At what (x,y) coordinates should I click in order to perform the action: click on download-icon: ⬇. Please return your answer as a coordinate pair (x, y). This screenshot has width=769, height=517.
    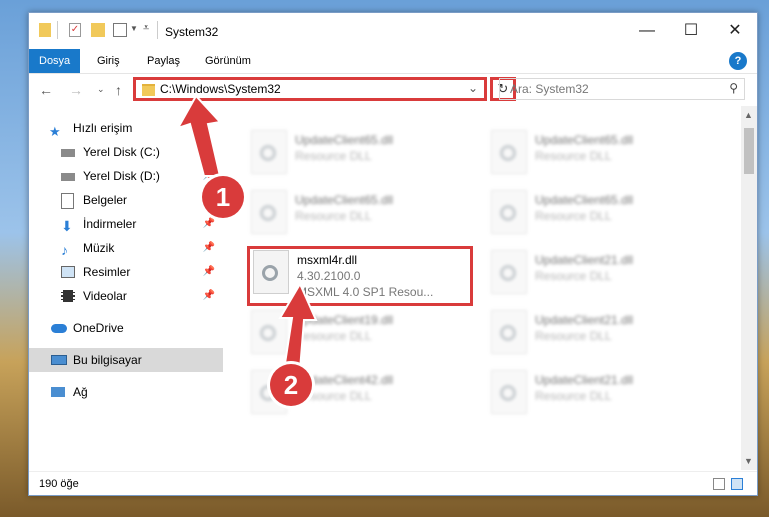
    Looking at the image, I should click on (67, 226).